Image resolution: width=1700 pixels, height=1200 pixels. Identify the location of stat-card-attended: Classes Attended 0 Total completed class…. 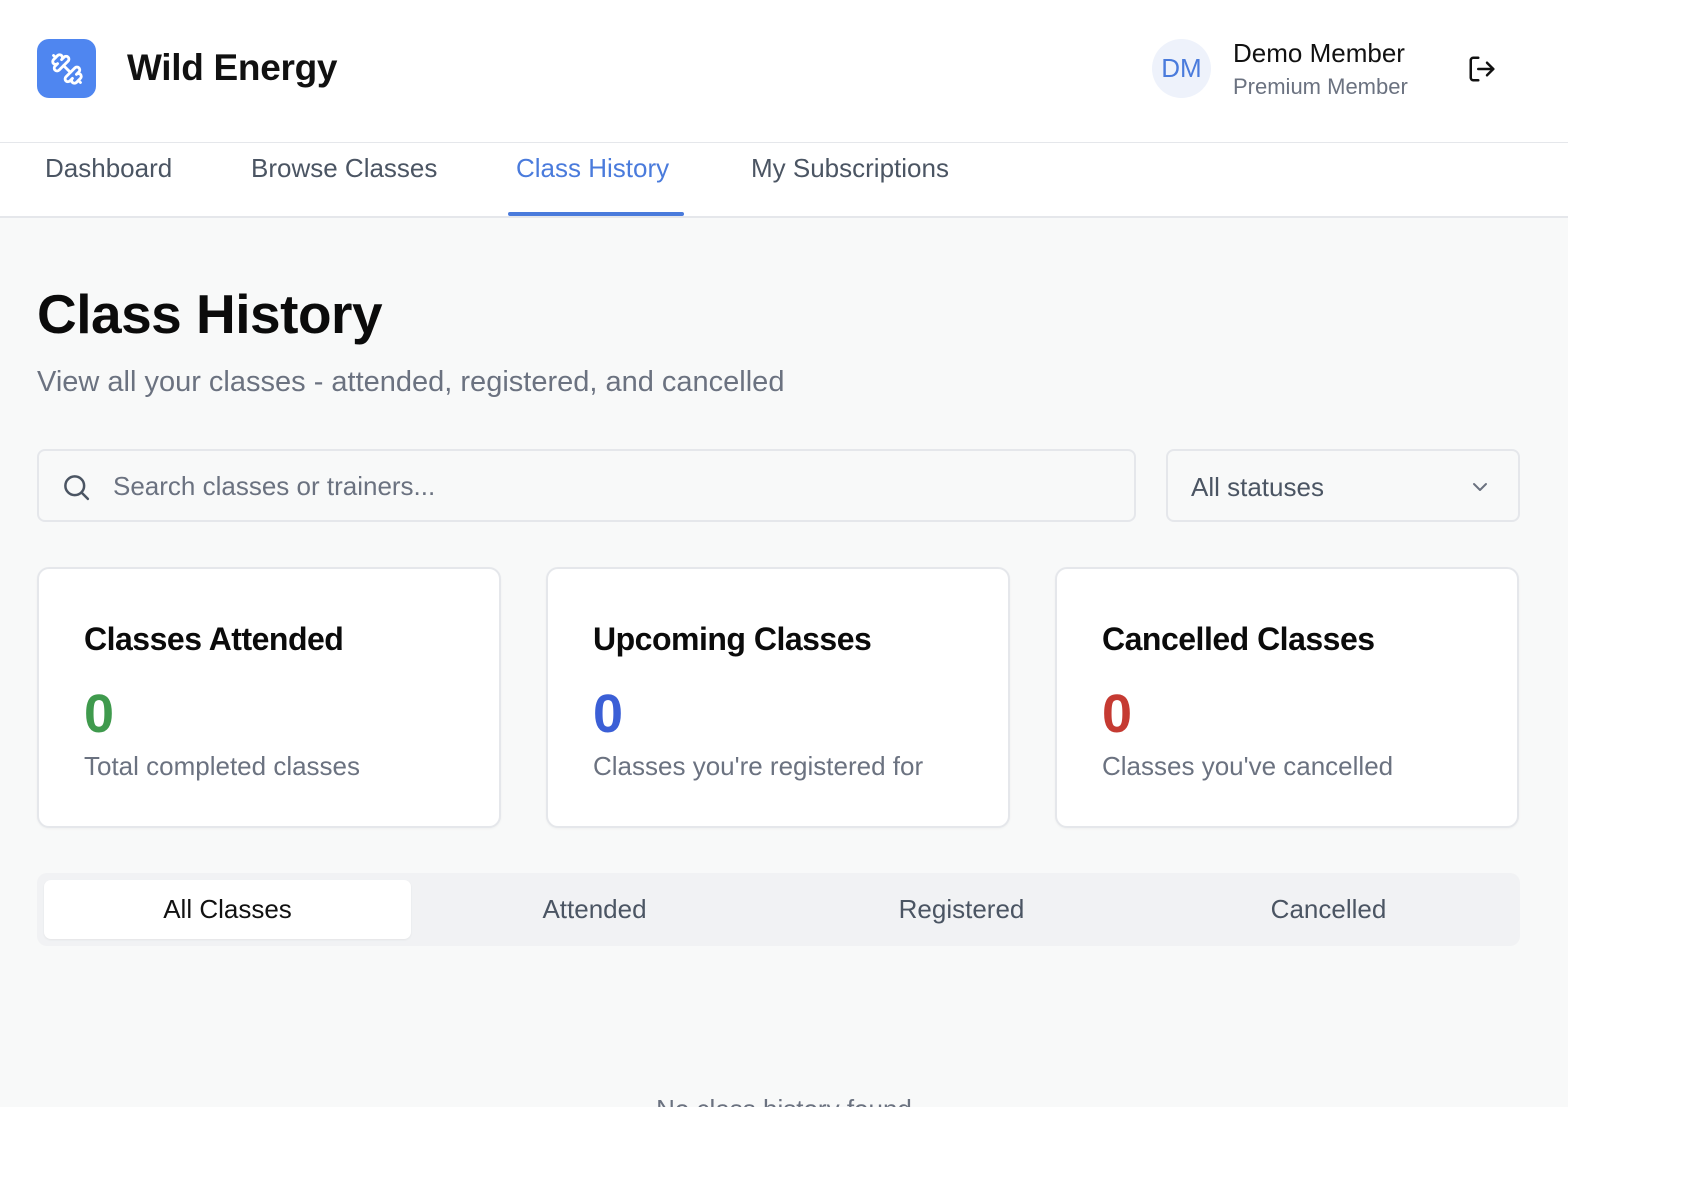
(269, 697).